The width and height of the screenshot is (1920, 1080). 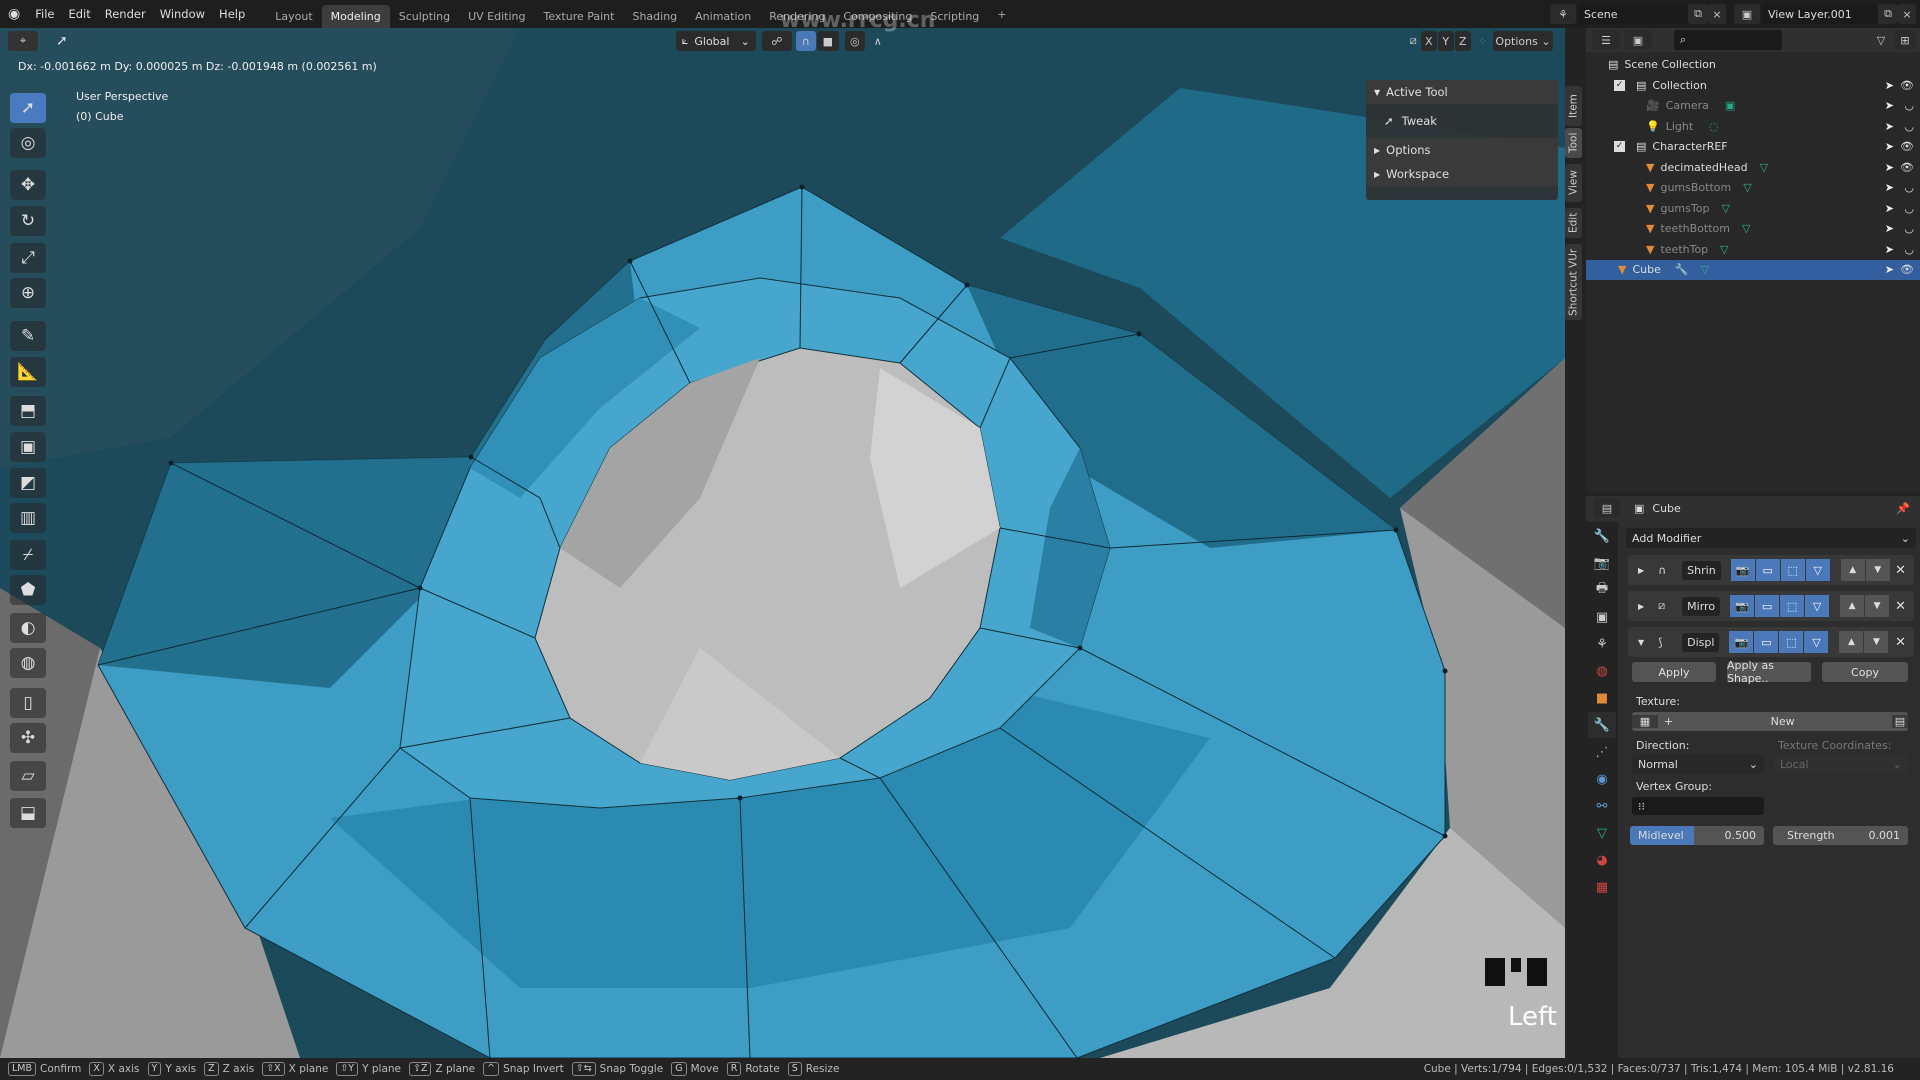 What do you see at coordinates (1602, 887) in the screenshot?
I see `texture-tab-icon: ▦` at bounding box center [1602, 887].